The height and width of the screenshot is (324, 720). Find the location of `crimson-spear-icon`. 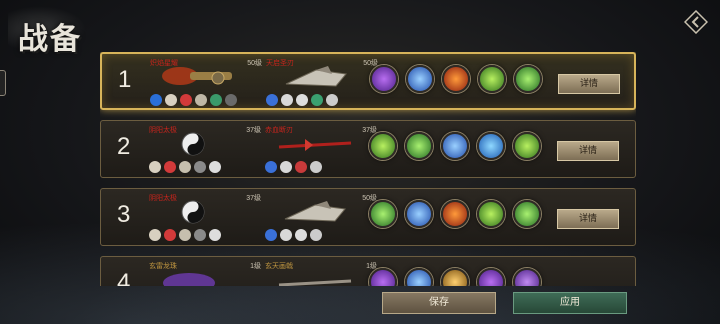

crimson-spear-icon is located at coordinates (315, 145).